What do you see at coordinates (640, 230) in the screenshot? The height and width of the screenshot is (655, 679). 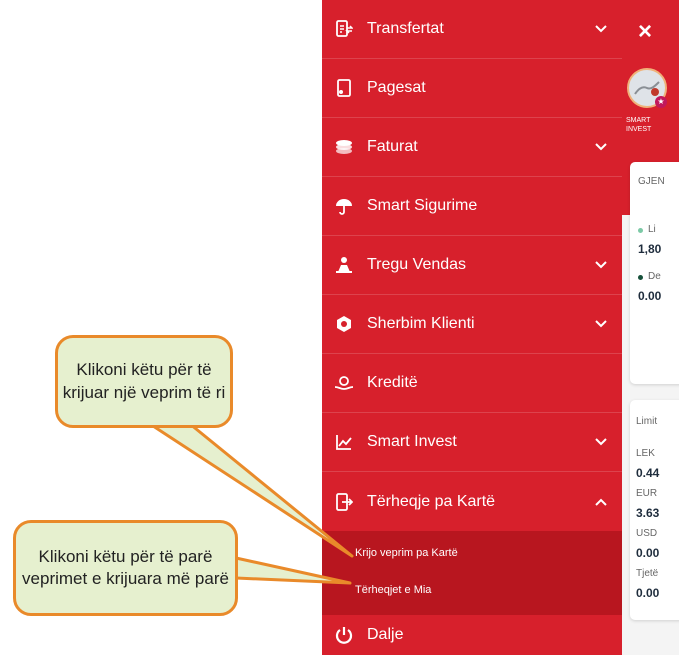 I see `green-dot-icon` at bounding box center [640, 230].